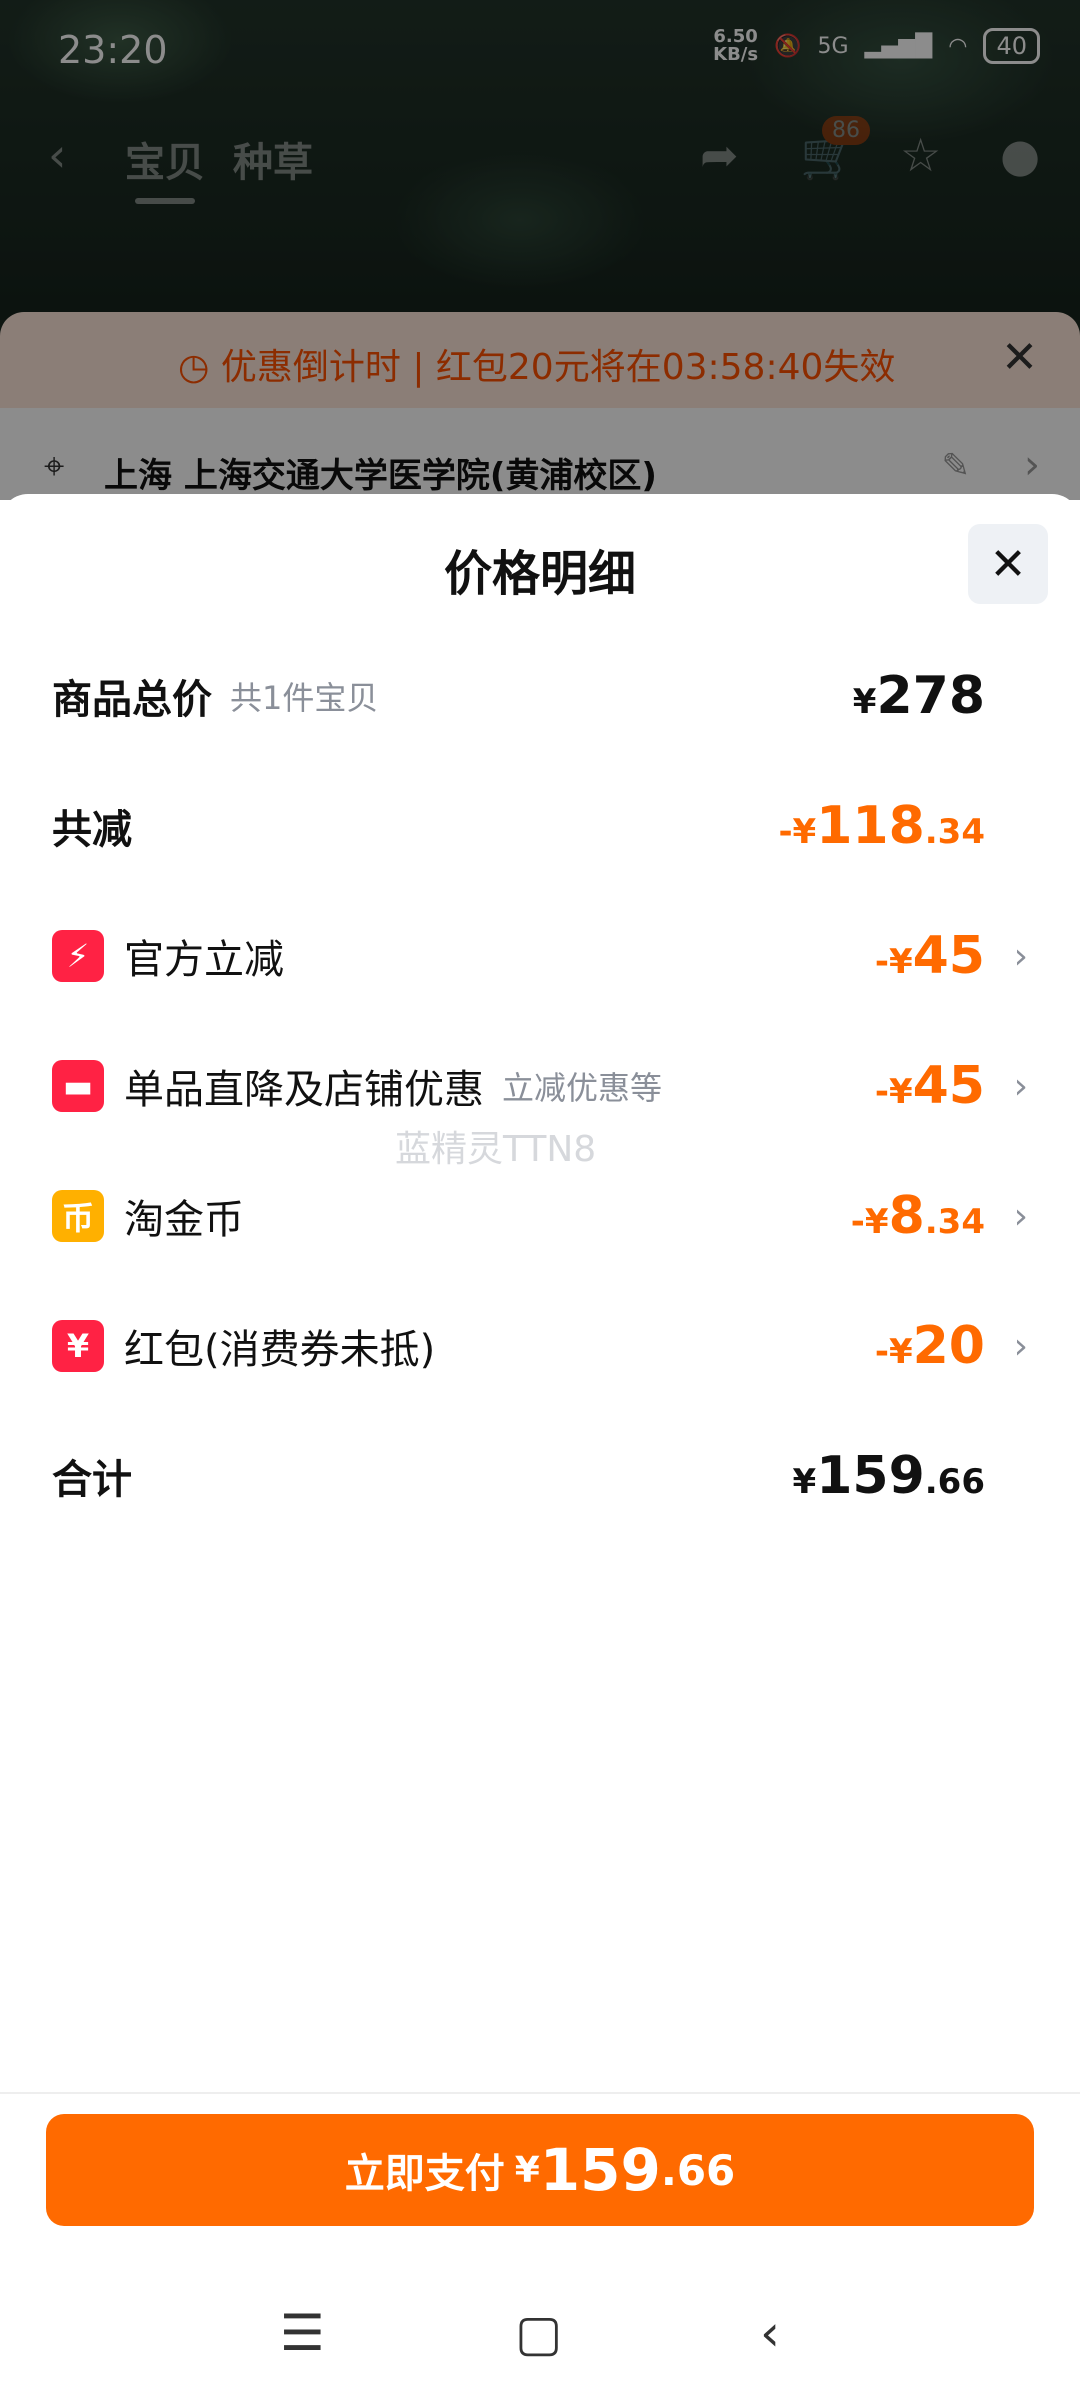  Describe the element at coordinates (78, 1086) in the screenshot. I see `store-icon: ▬` at that location.